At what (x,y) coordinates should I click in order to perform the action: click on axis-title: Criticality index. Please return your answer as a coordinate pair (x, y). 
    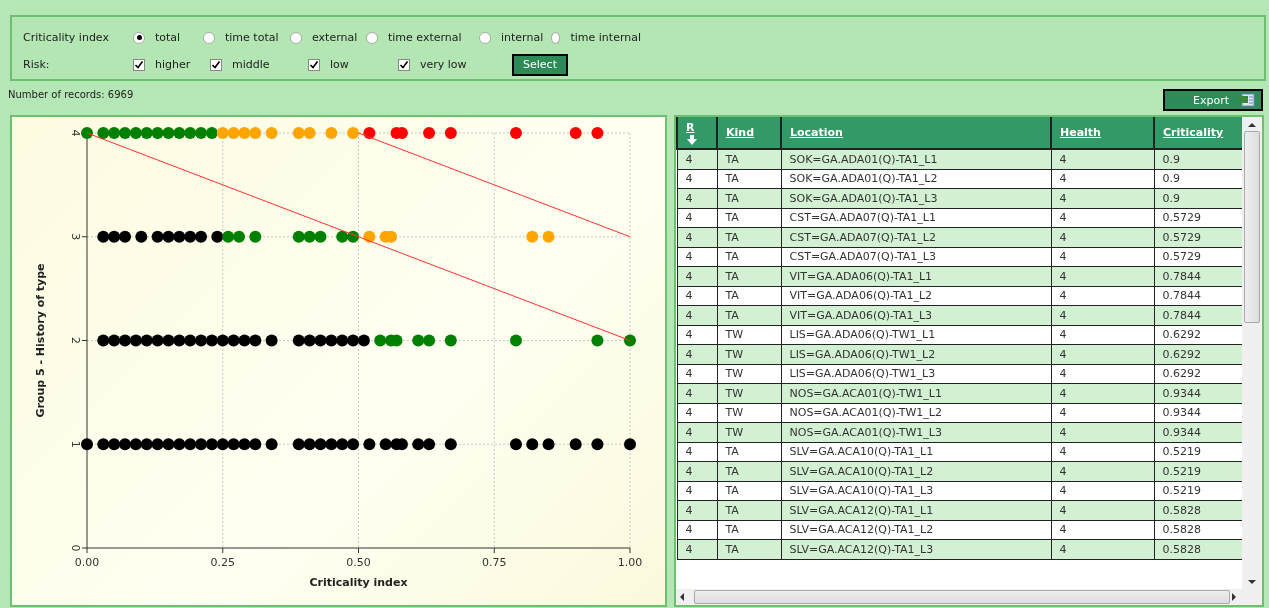
    Looking at the image, I should click on (358, 582).